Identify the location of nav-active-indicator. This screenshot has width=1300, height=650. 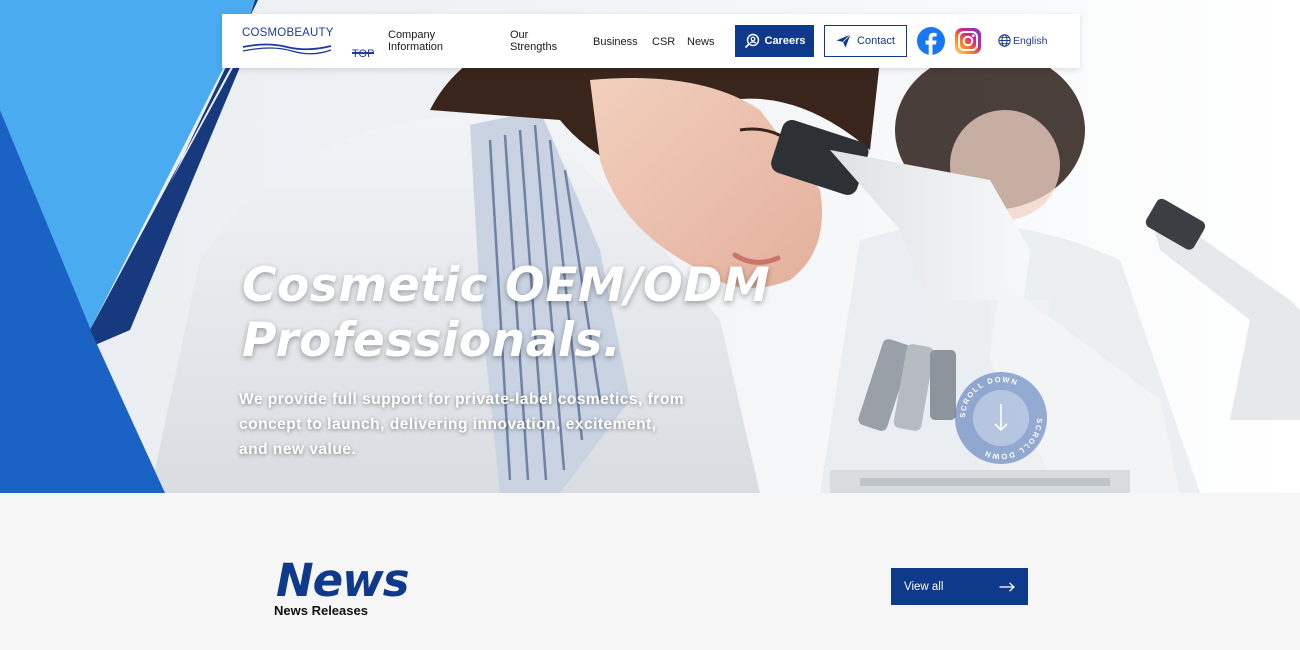
(363, 53).